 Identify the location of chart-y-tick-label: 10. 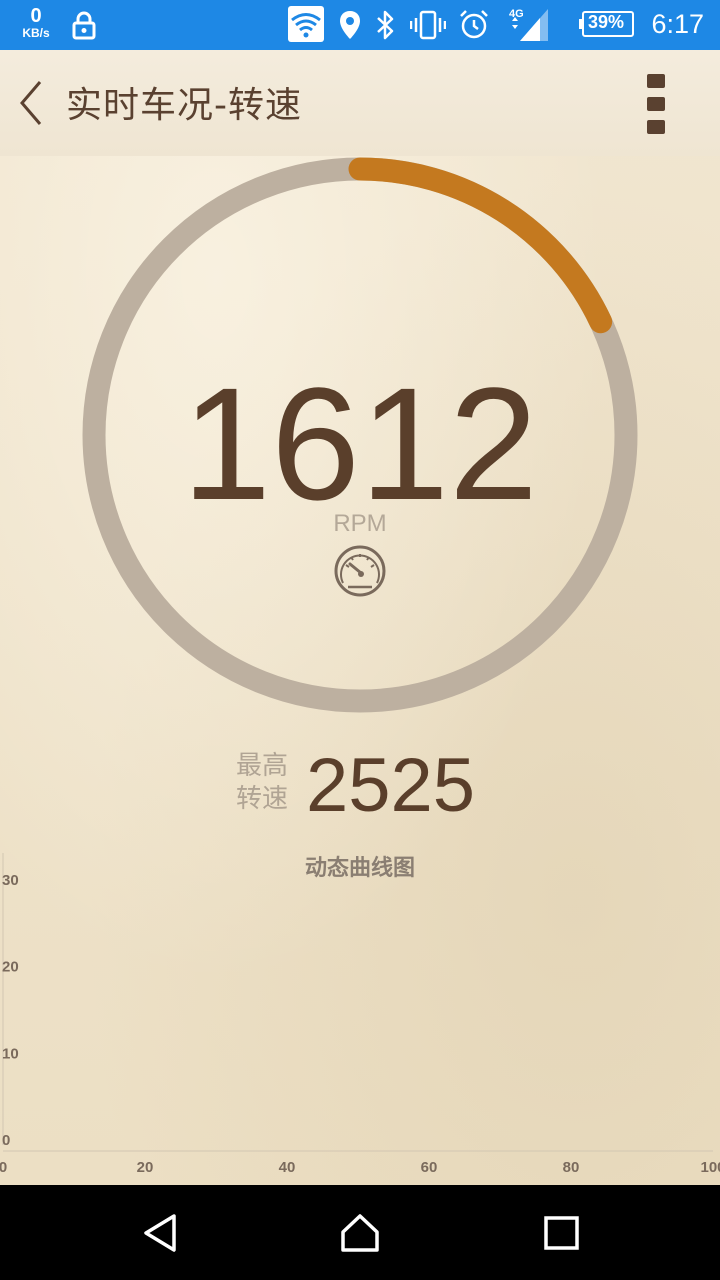
(10, 1053).